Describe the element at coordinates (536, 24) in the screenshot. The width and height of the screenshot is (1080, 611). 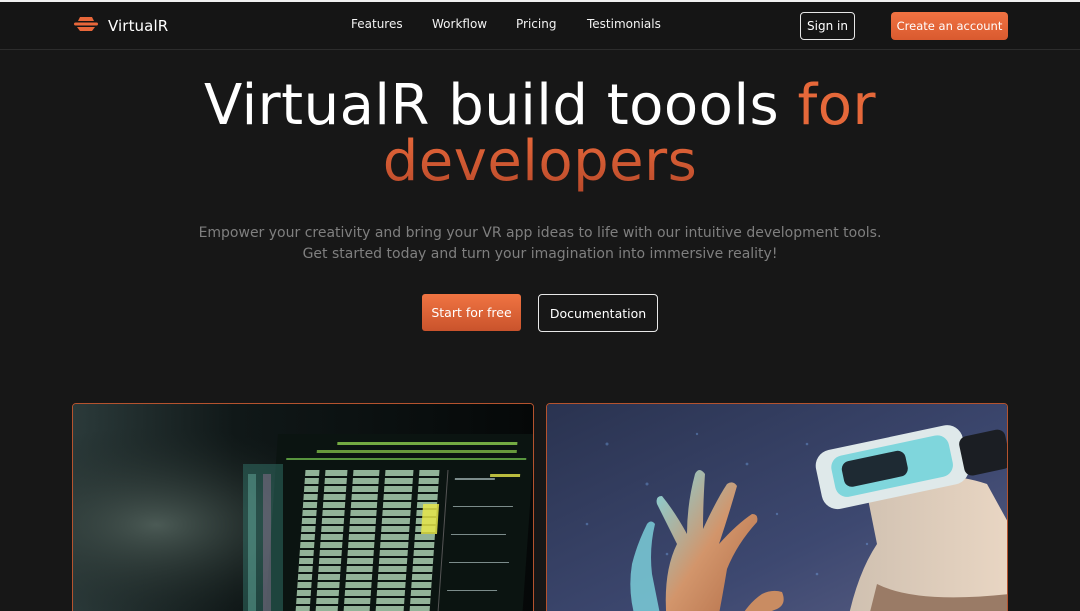
I see `nav-pricing: Pricing` at that location.